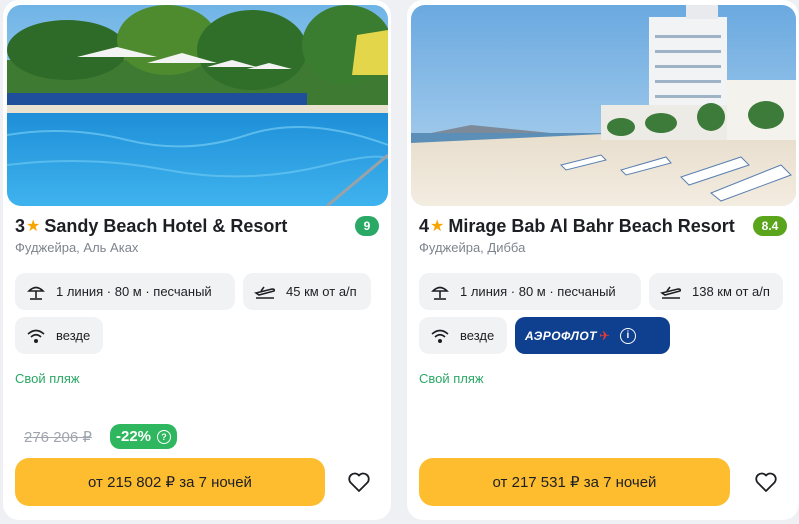  I want to click on discount-badge: -22% ?, so click(144, 436).